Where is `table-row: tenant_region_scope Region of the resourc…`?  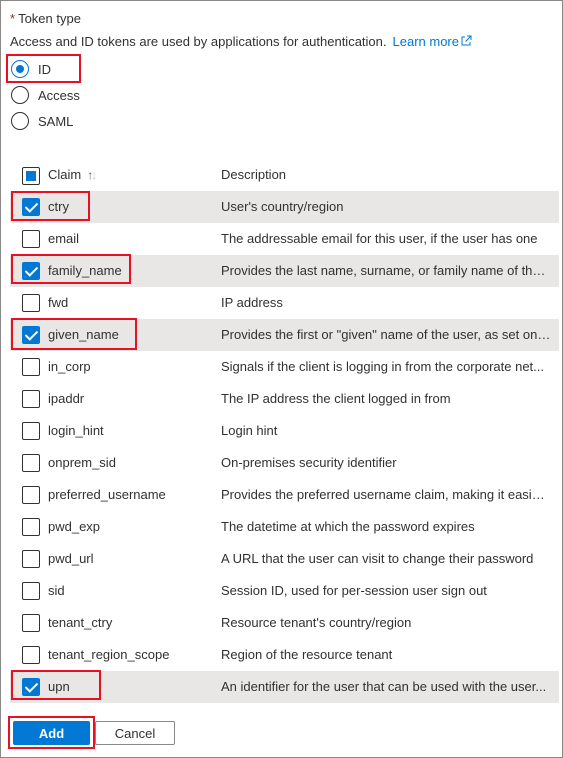
table-row: tenant_region_scope Region of the resourc… is located at coordinates (284, 655).